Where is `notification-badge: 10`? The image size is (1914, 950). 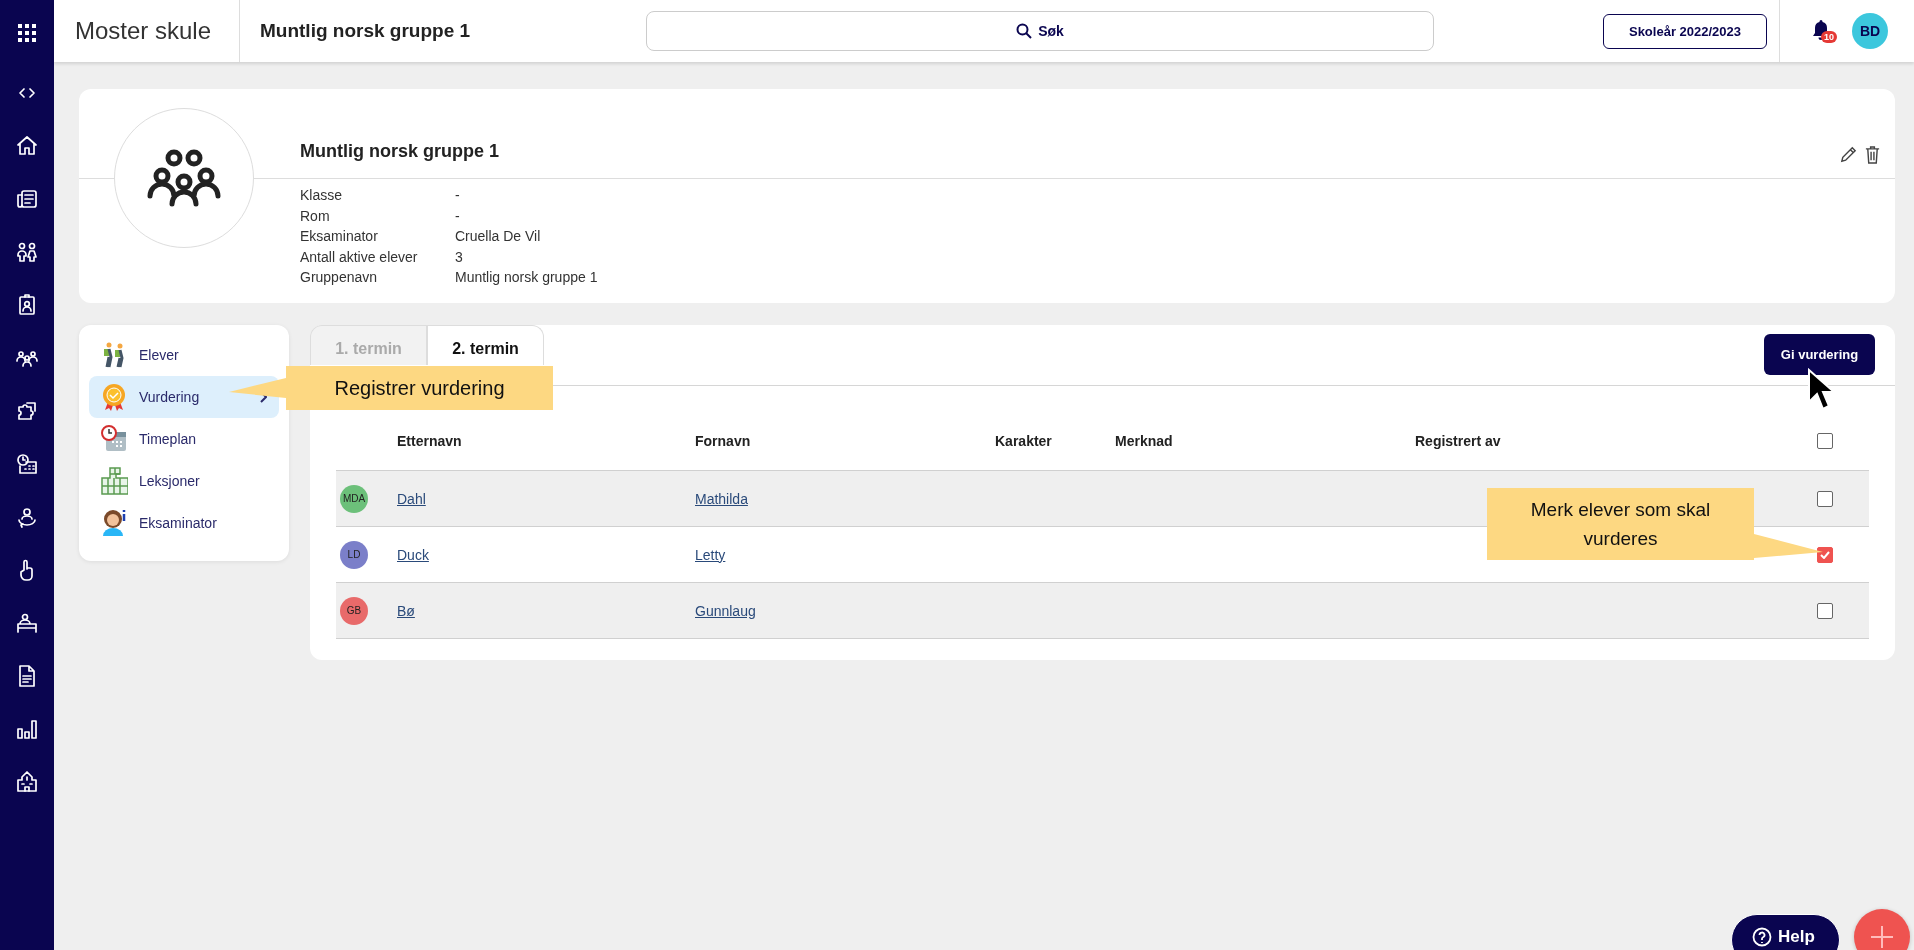
notification-badge: 10 is located at coordinates (1829, 37).